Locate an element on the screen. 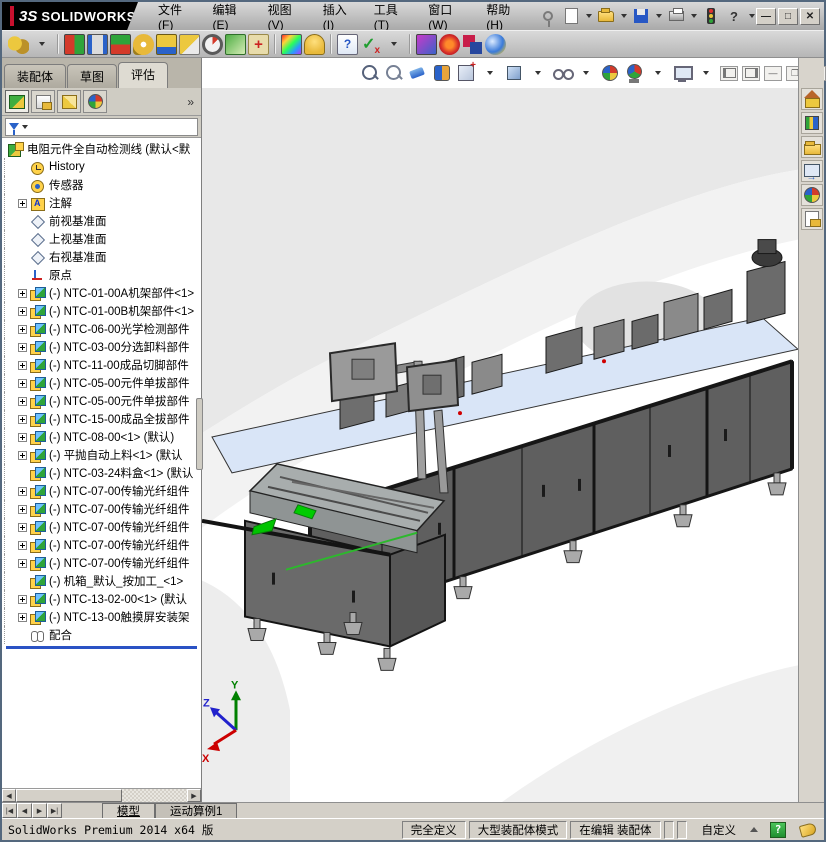 This screenshot has width=826, height=842. traffic-light-icon is located at coordinates (711, 16).